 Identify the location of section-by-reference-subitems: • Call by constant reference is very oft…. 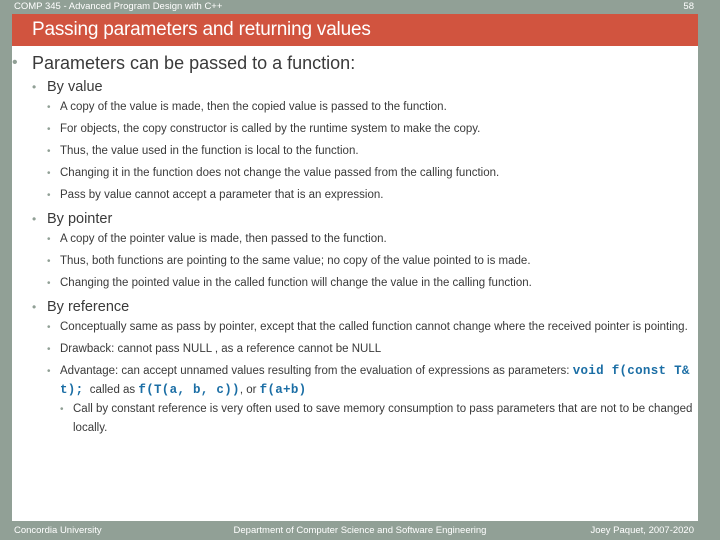
(379, 419).